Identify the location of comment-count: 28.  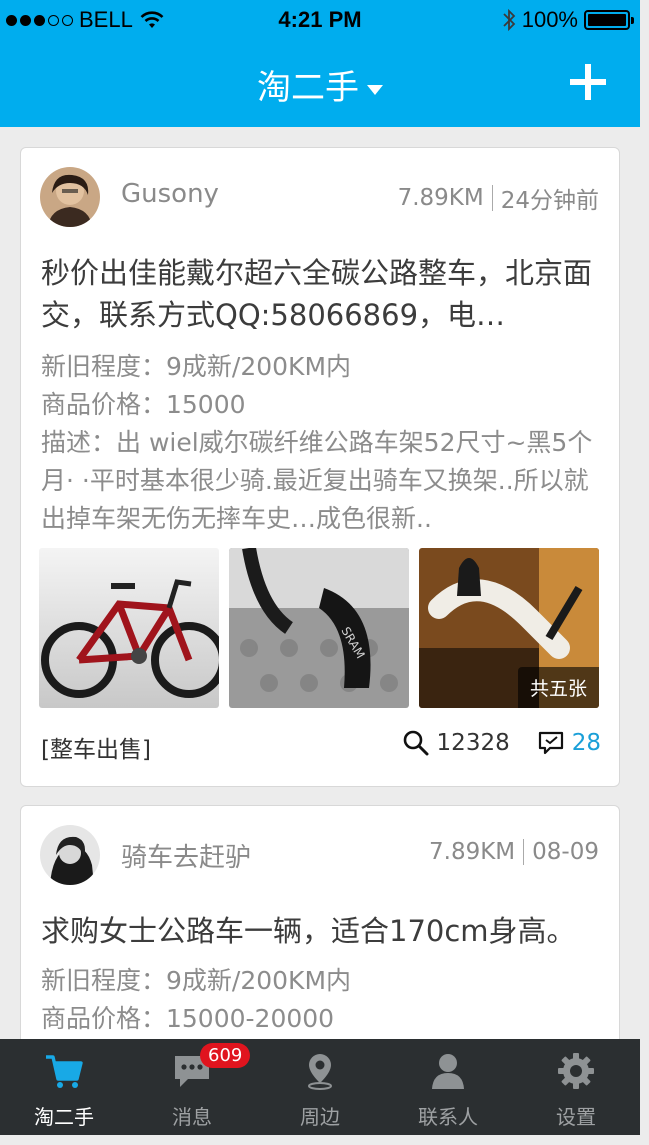
(586, 743).